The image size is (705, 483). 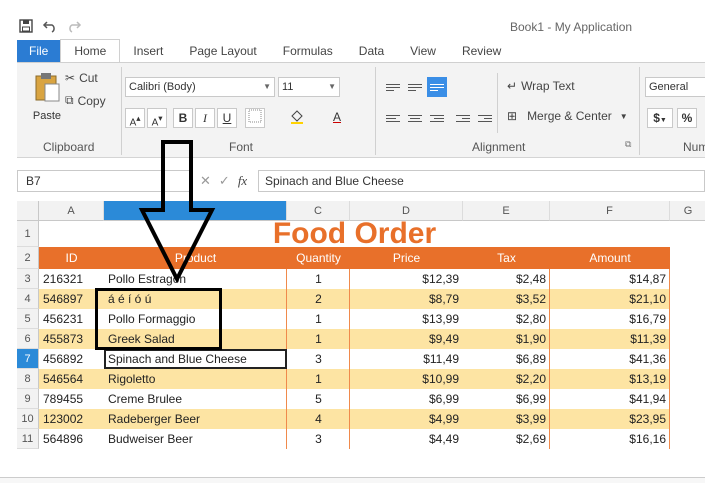 I want to click on table-cell: 216321, so click(x=71, y=279).